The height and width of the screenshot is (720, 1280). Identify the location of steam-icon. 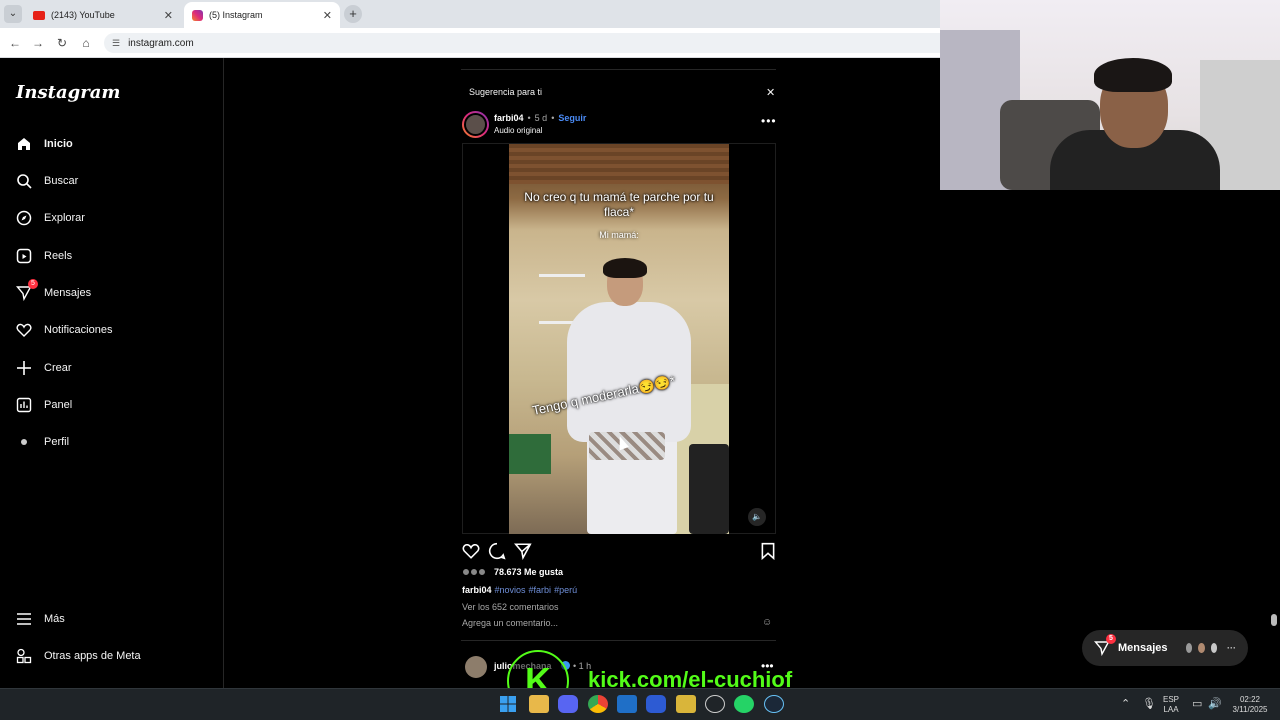
(774, 704).